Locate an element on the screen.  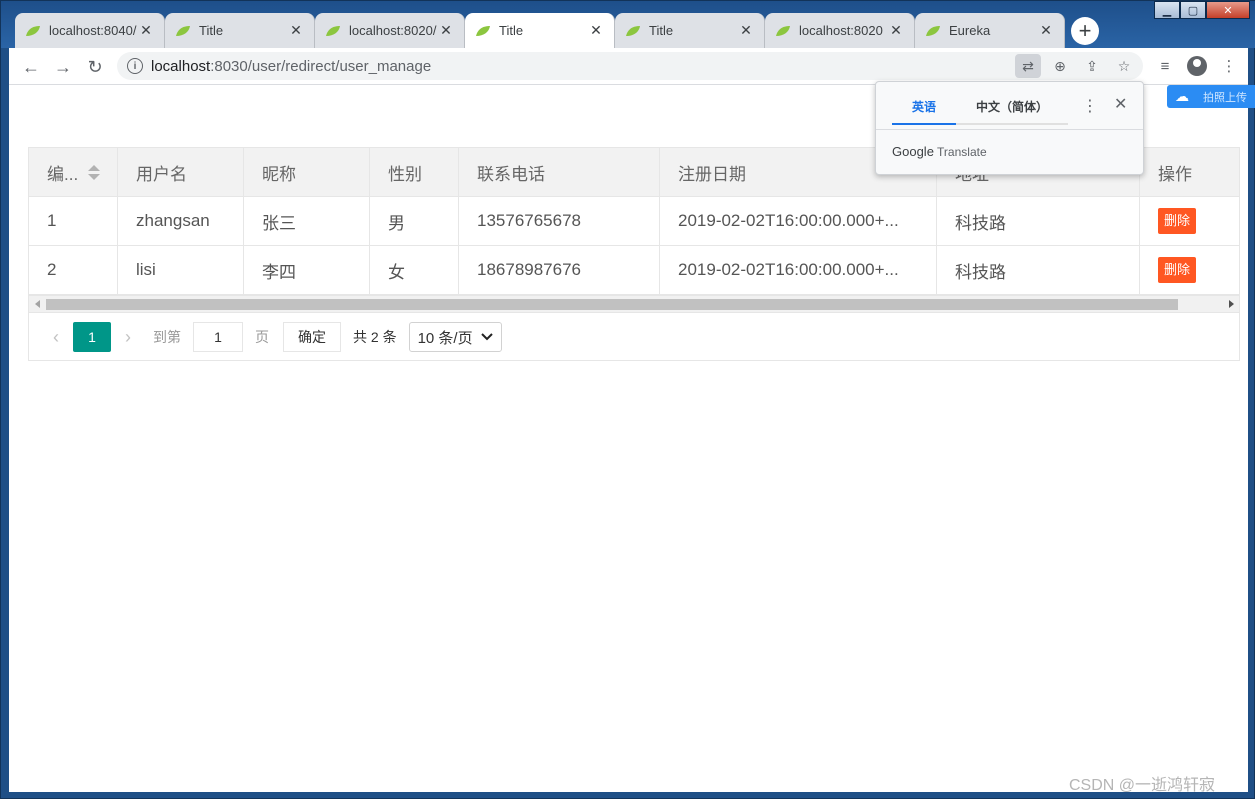
brand-google: Google is located at coordinates (913, 151).